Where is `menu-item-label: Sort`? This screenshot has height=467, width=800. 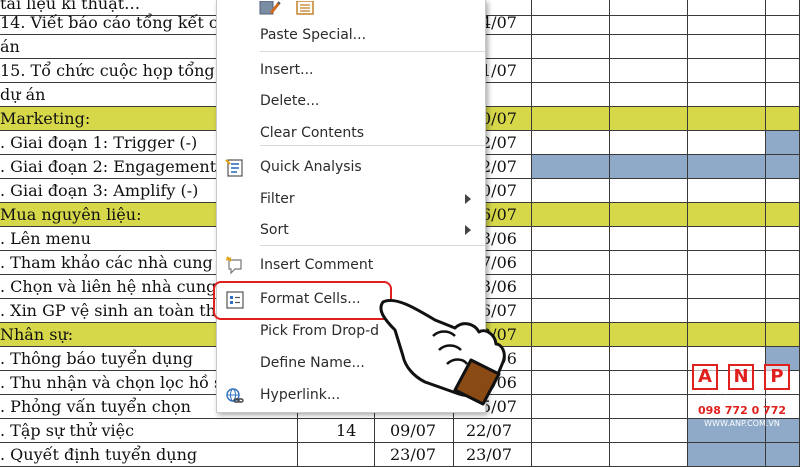
menu-item-label: Sort is located at coordinates (274, 230).